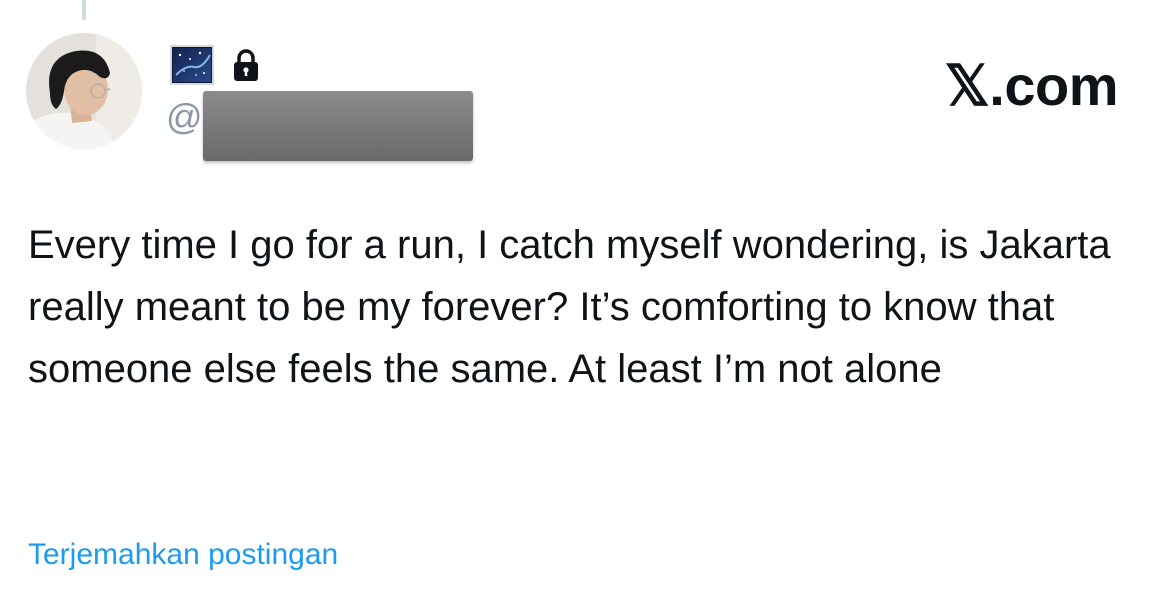 This screenshot has width=1170, height=610. What do you see at coordinates (185, 116) in the screenshot?
I see `handle-prefix: @` at bounding box center [185, 116].